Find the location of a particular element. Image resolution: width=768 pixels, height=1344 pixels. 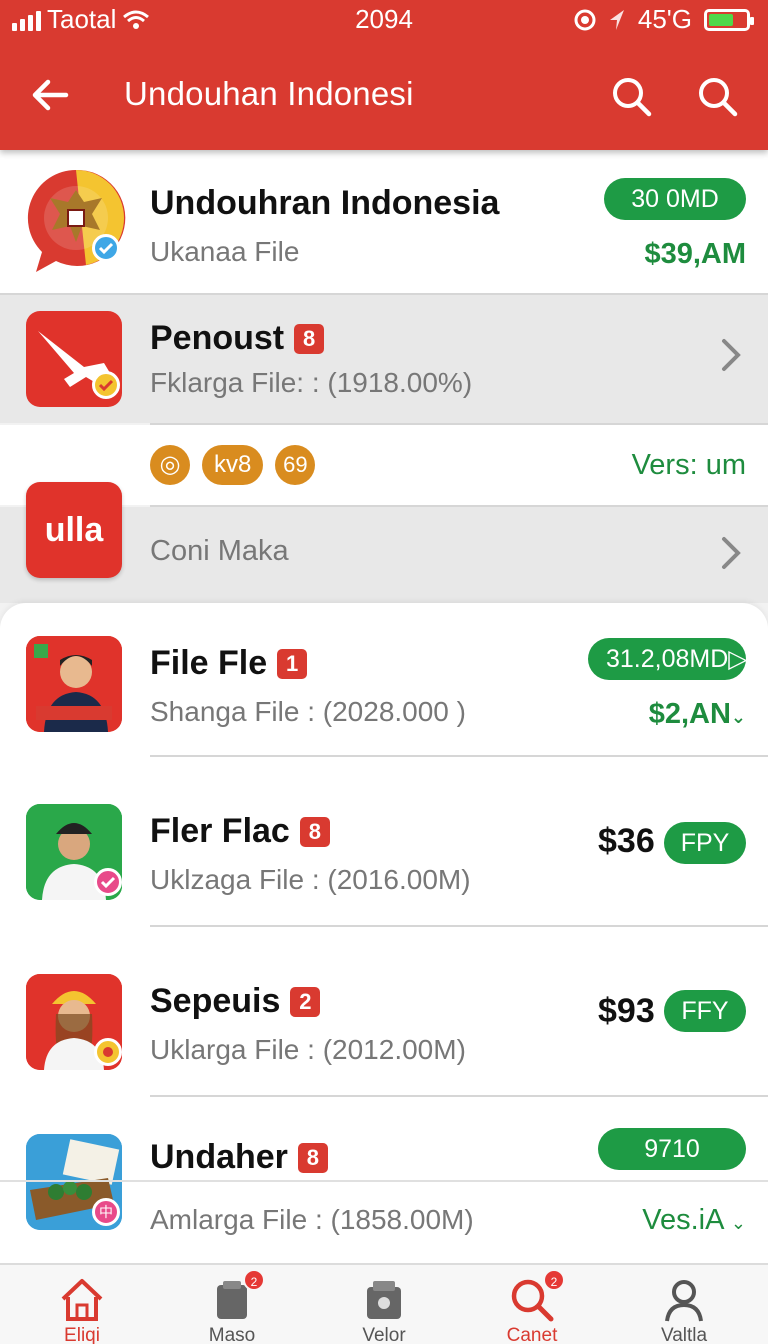

app-name: Fler Flac is located at coordinates (220, 831).